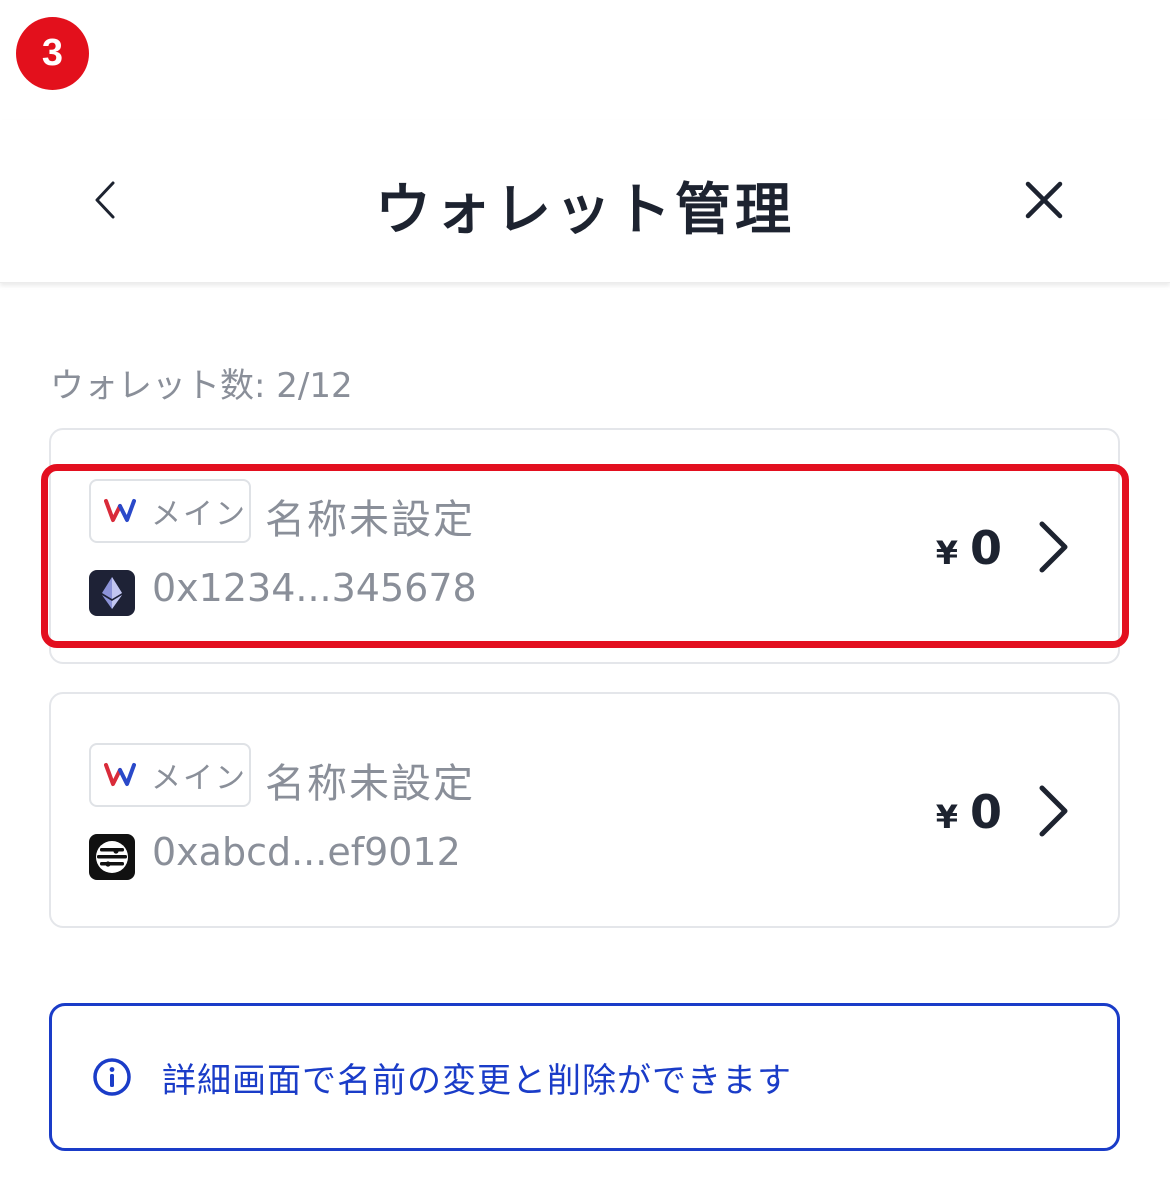 The width and height of the screenshot is (1170, 1204). Describe the element at coordinates (52, 53) in the screenshot. I see `step-badge: 3` at that location.